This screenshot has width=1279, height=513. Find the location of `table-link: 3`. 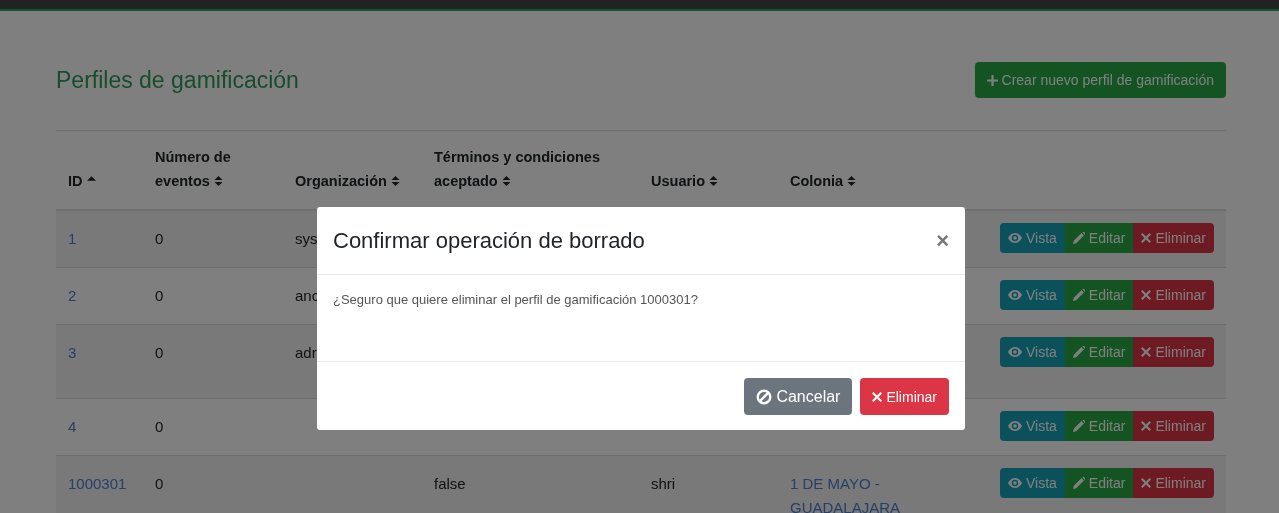

table-link: 3 is located at coordinates (72, 353).